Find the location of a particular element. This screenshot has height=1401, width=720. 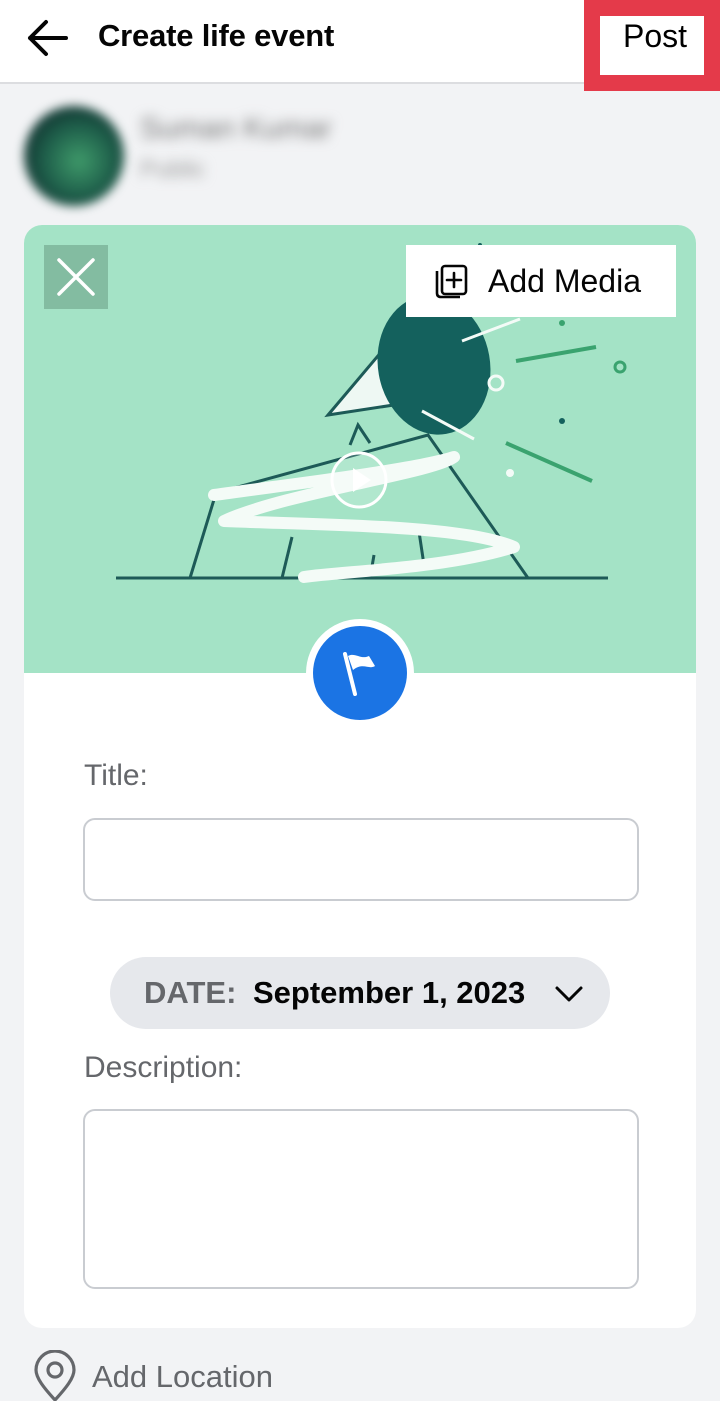

add-media-label: Add Media is located at coordinates (564, 280).